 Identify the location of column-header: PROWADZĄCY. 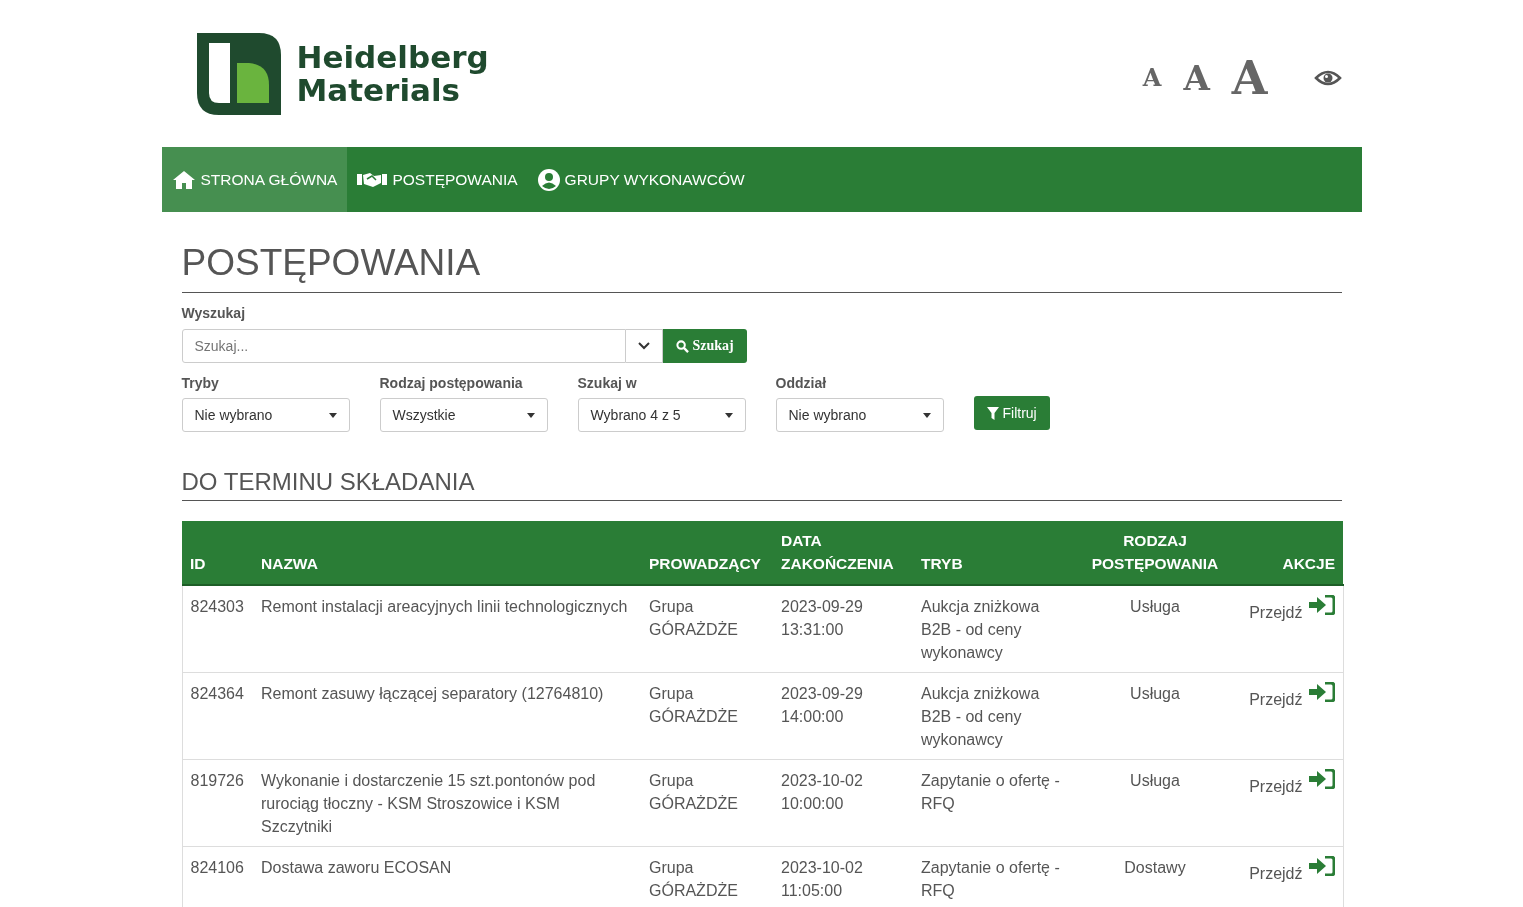
(707, 553).